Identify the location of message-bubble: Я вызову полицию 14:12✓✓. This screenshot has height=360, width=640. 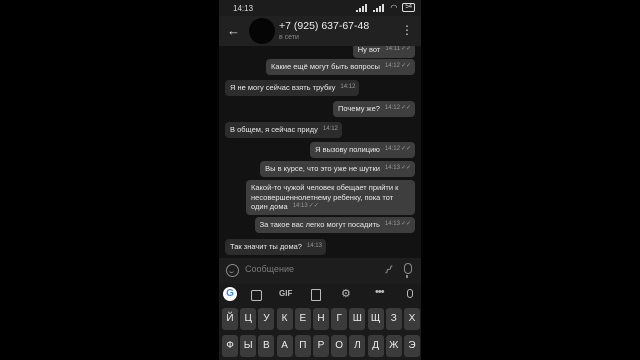
(362, 150).